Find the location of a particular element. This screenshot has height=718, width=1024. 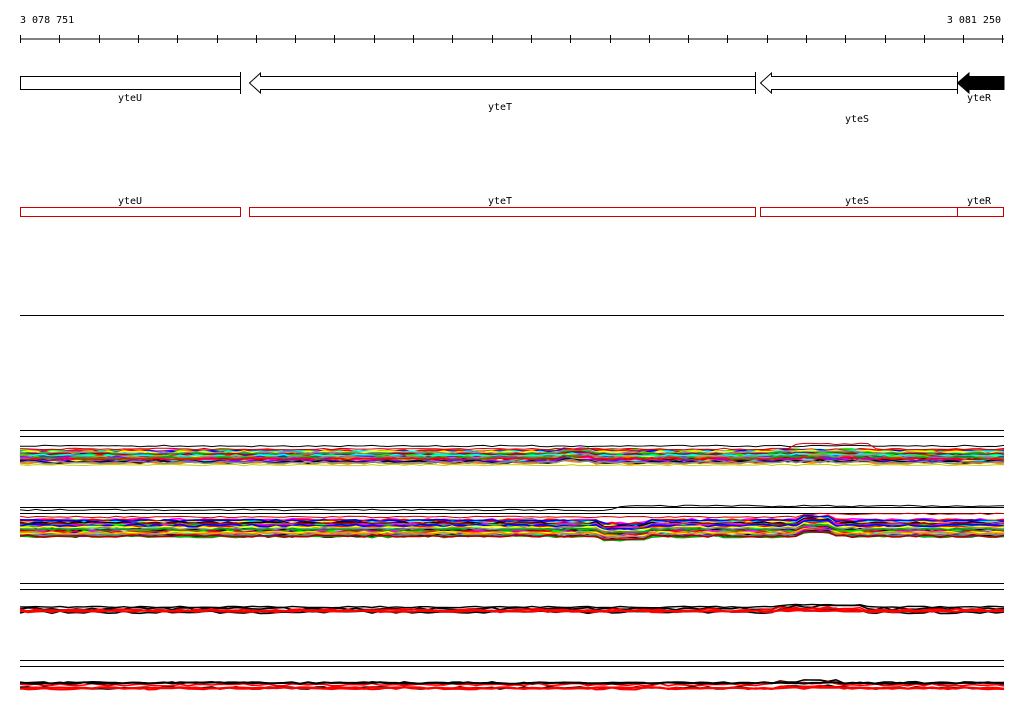

gene-label-yteU: yteU is located at coordinates (130, 98).